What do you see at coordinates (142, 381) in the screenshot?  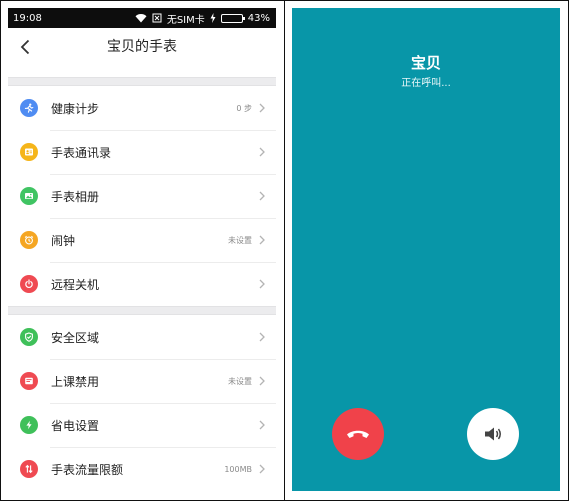 I see `settings-row-class-disable: 上课禁用 未设置` at bounding box center [142, 381].